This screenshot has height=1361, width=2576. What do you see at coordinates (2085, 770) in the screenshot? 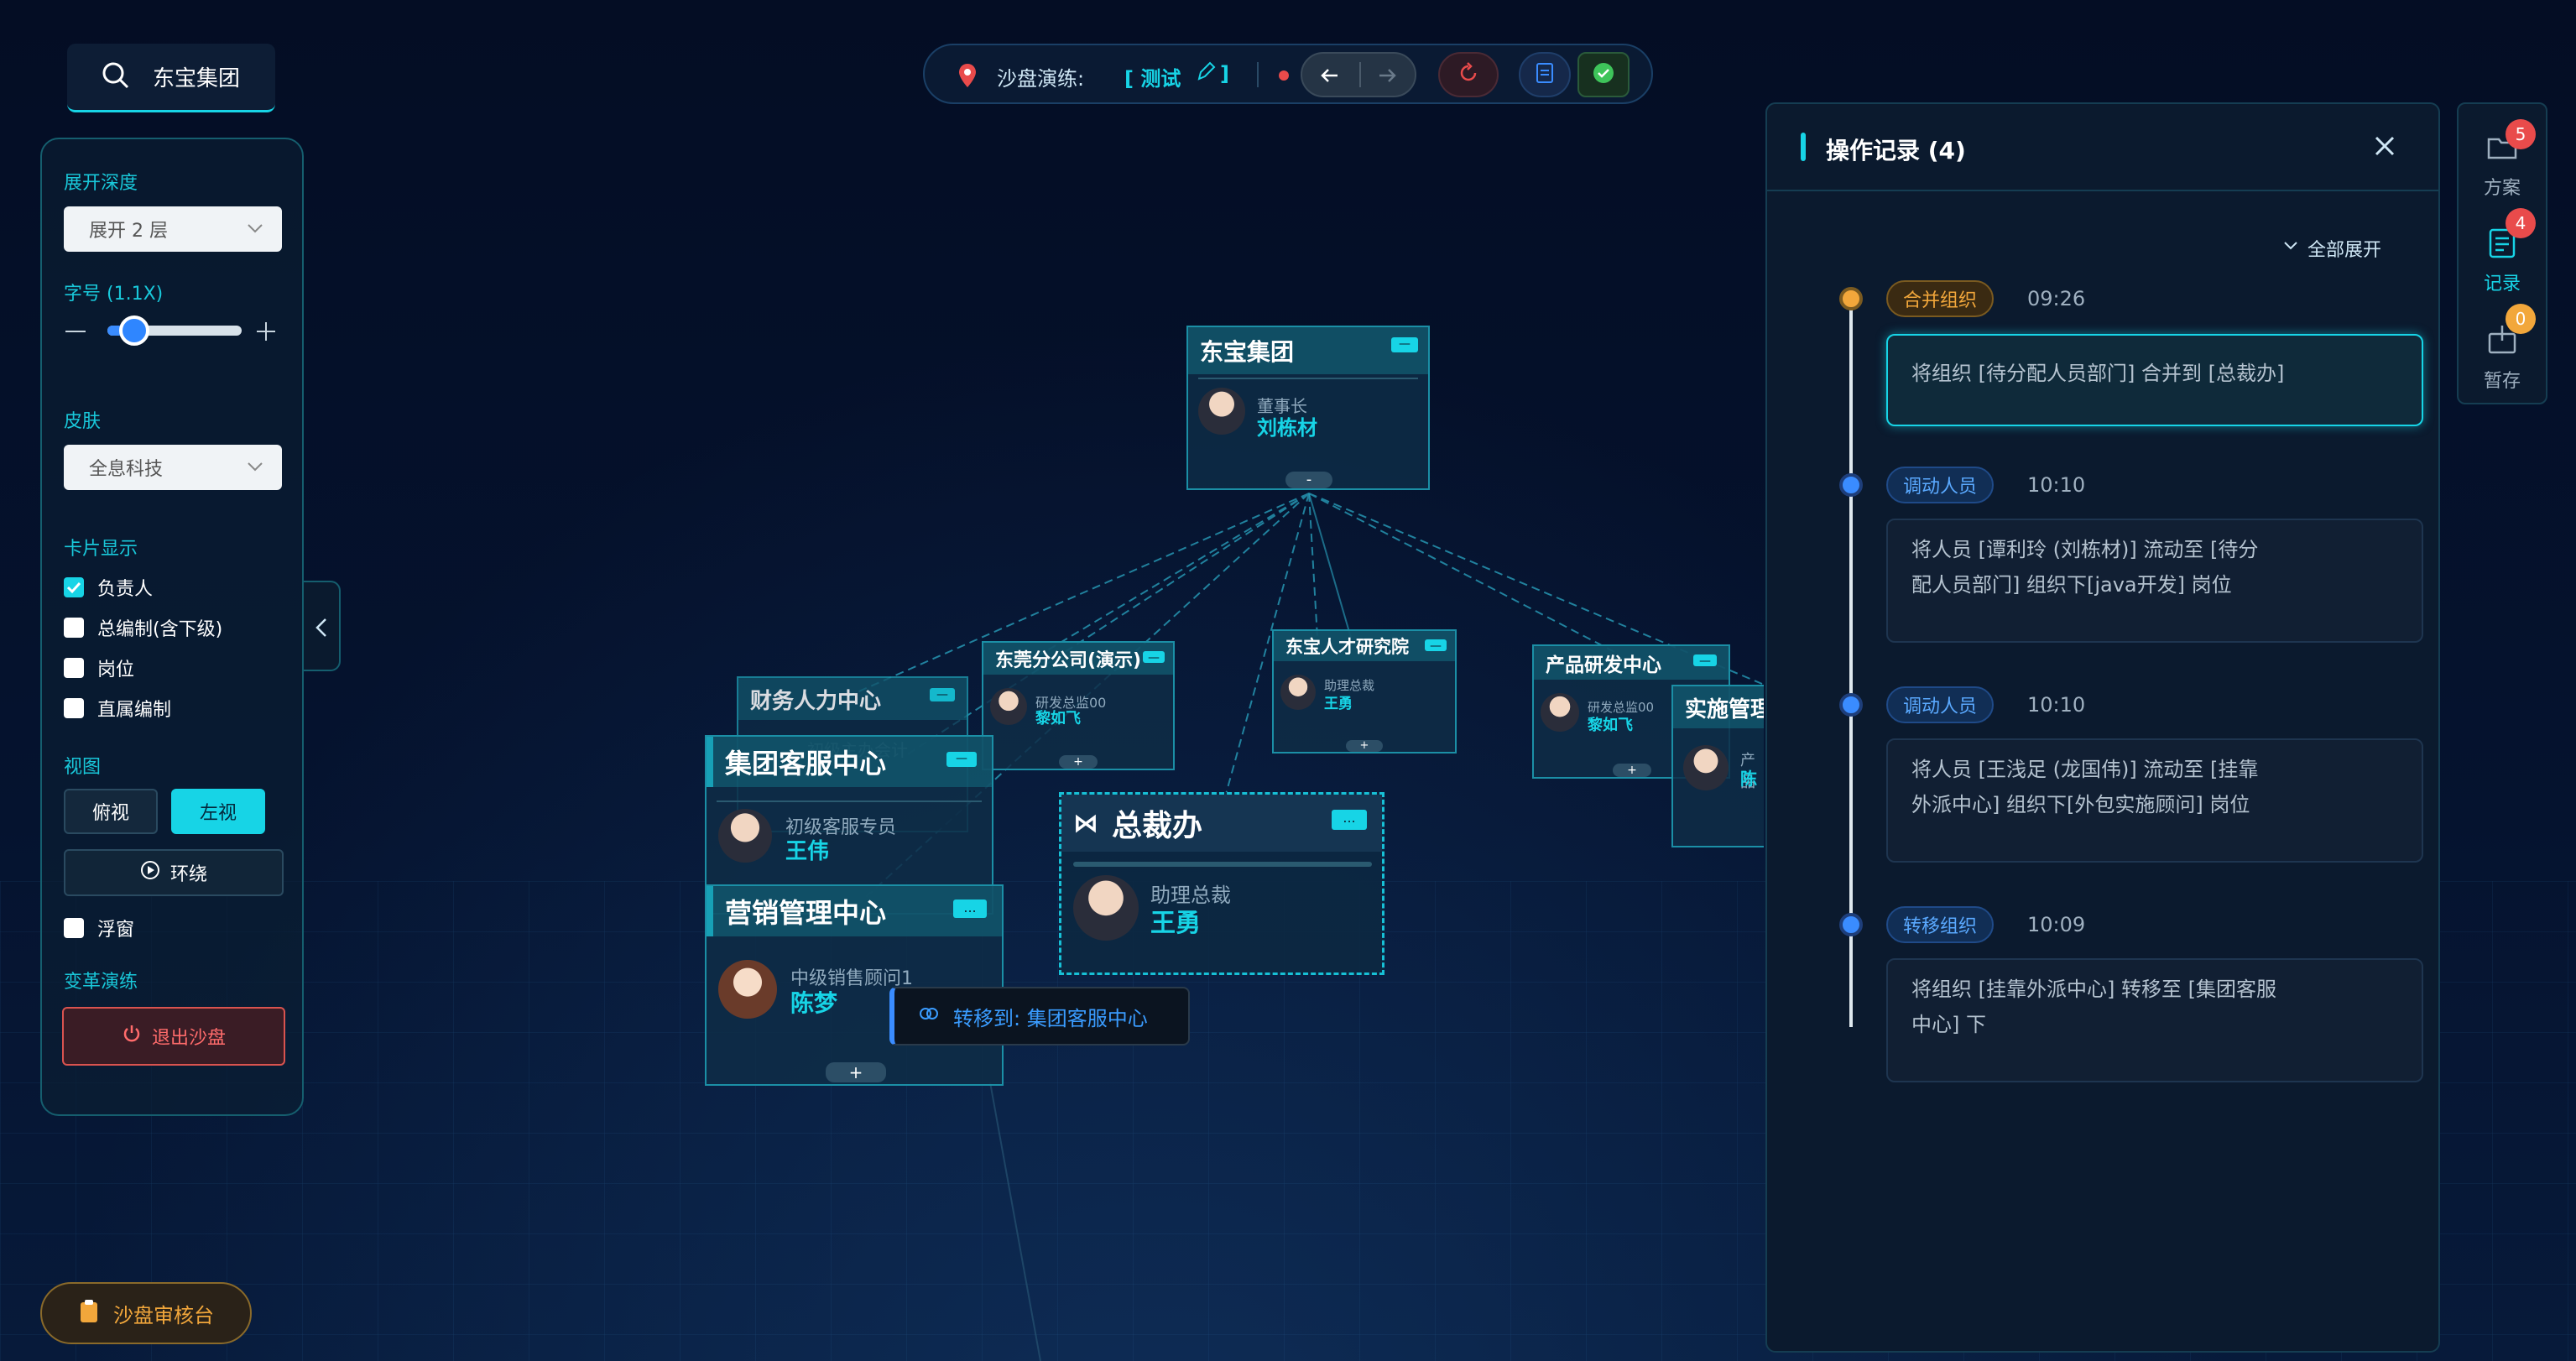
I see `record-text: 将人员 [王浅足 (龙国伟)] 流动至 [挂靠` at bounding box center [2085, 770].